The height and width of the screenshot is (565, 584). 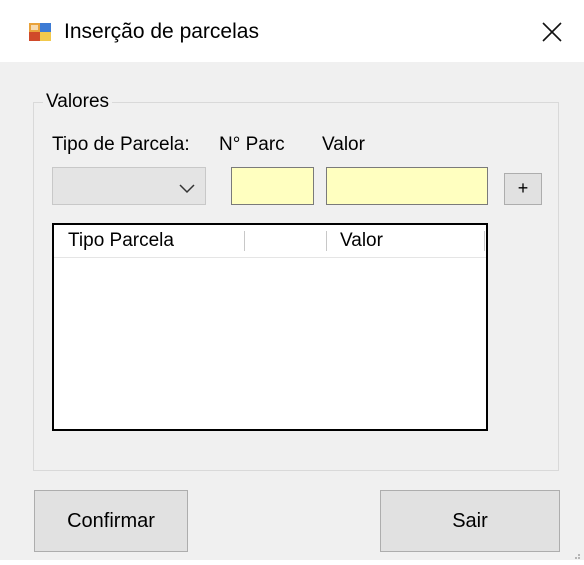 What do you see at coordinates (361, 241) in the screenshot?
I see `column-header-valor: Valor` at bounding box center [361, 241].